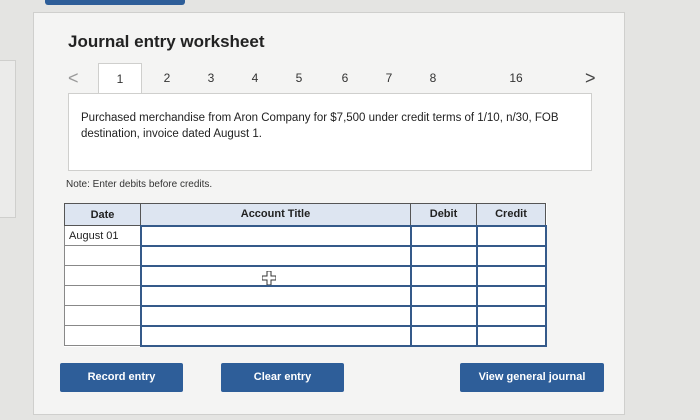 The height and width of the screenshot is (420, 700). I want to click on table-header-row: Date Account Title Debit Credit, so click(305, 214).